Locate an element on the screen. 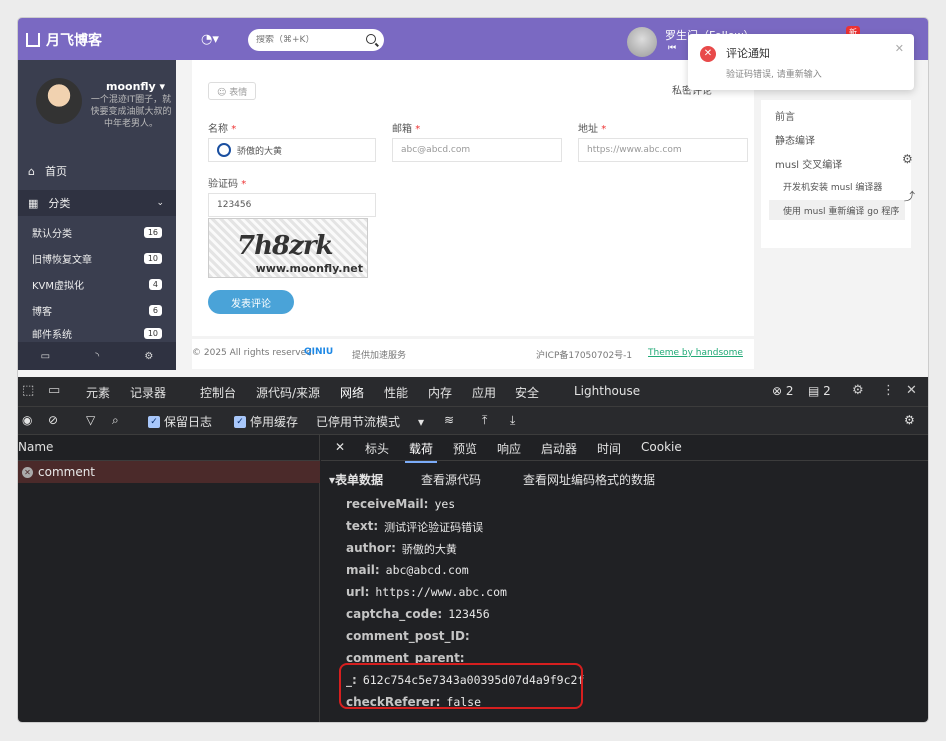 This screenshot has width=946, height=741. category-name: 默认分类 is located at coordinates (52, 234).